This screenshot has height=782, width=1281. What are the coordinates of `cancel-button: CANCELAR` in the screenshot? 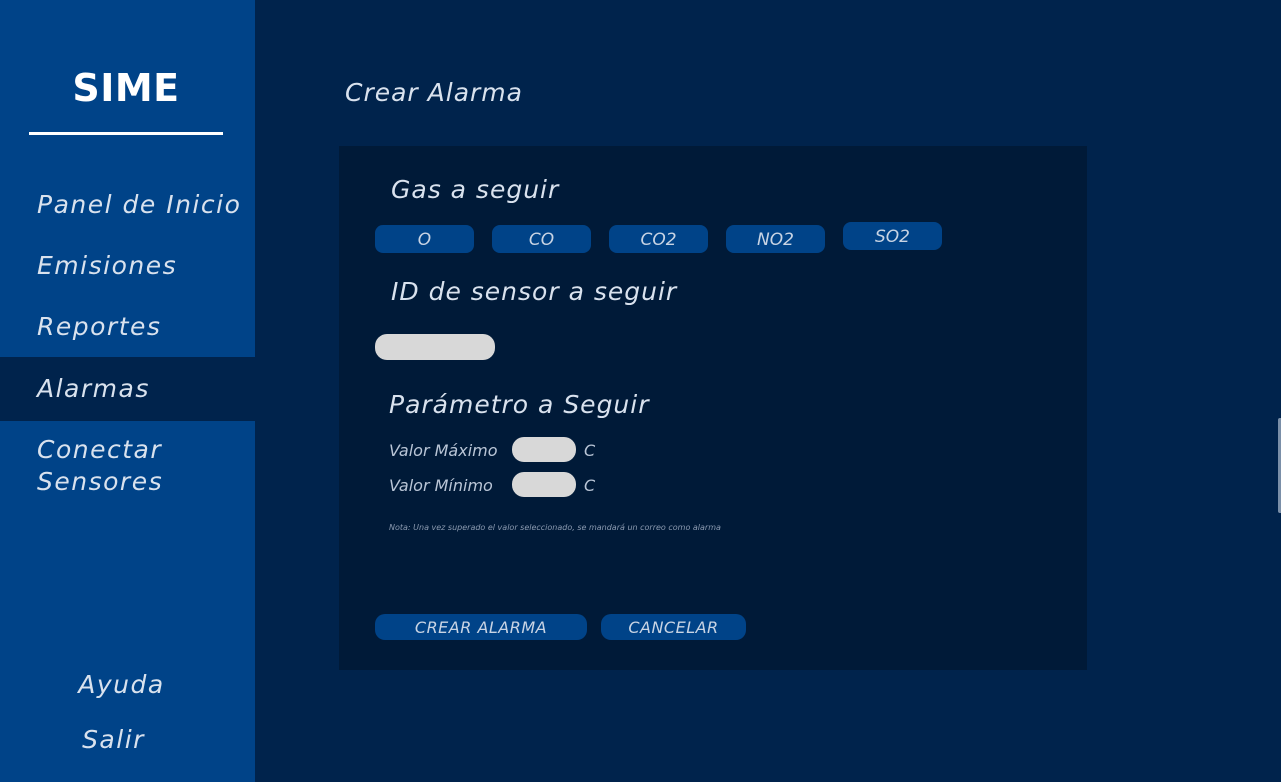 It's located at (673, 627).